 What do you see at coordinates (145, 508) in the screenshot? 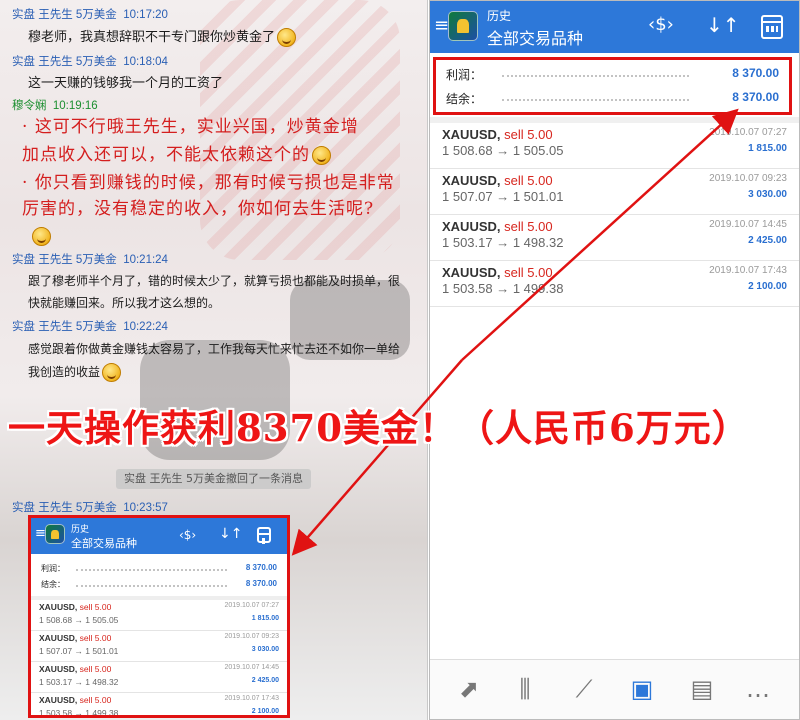
I see `message-time: 10:23:57` at bounding box center [145, 508].